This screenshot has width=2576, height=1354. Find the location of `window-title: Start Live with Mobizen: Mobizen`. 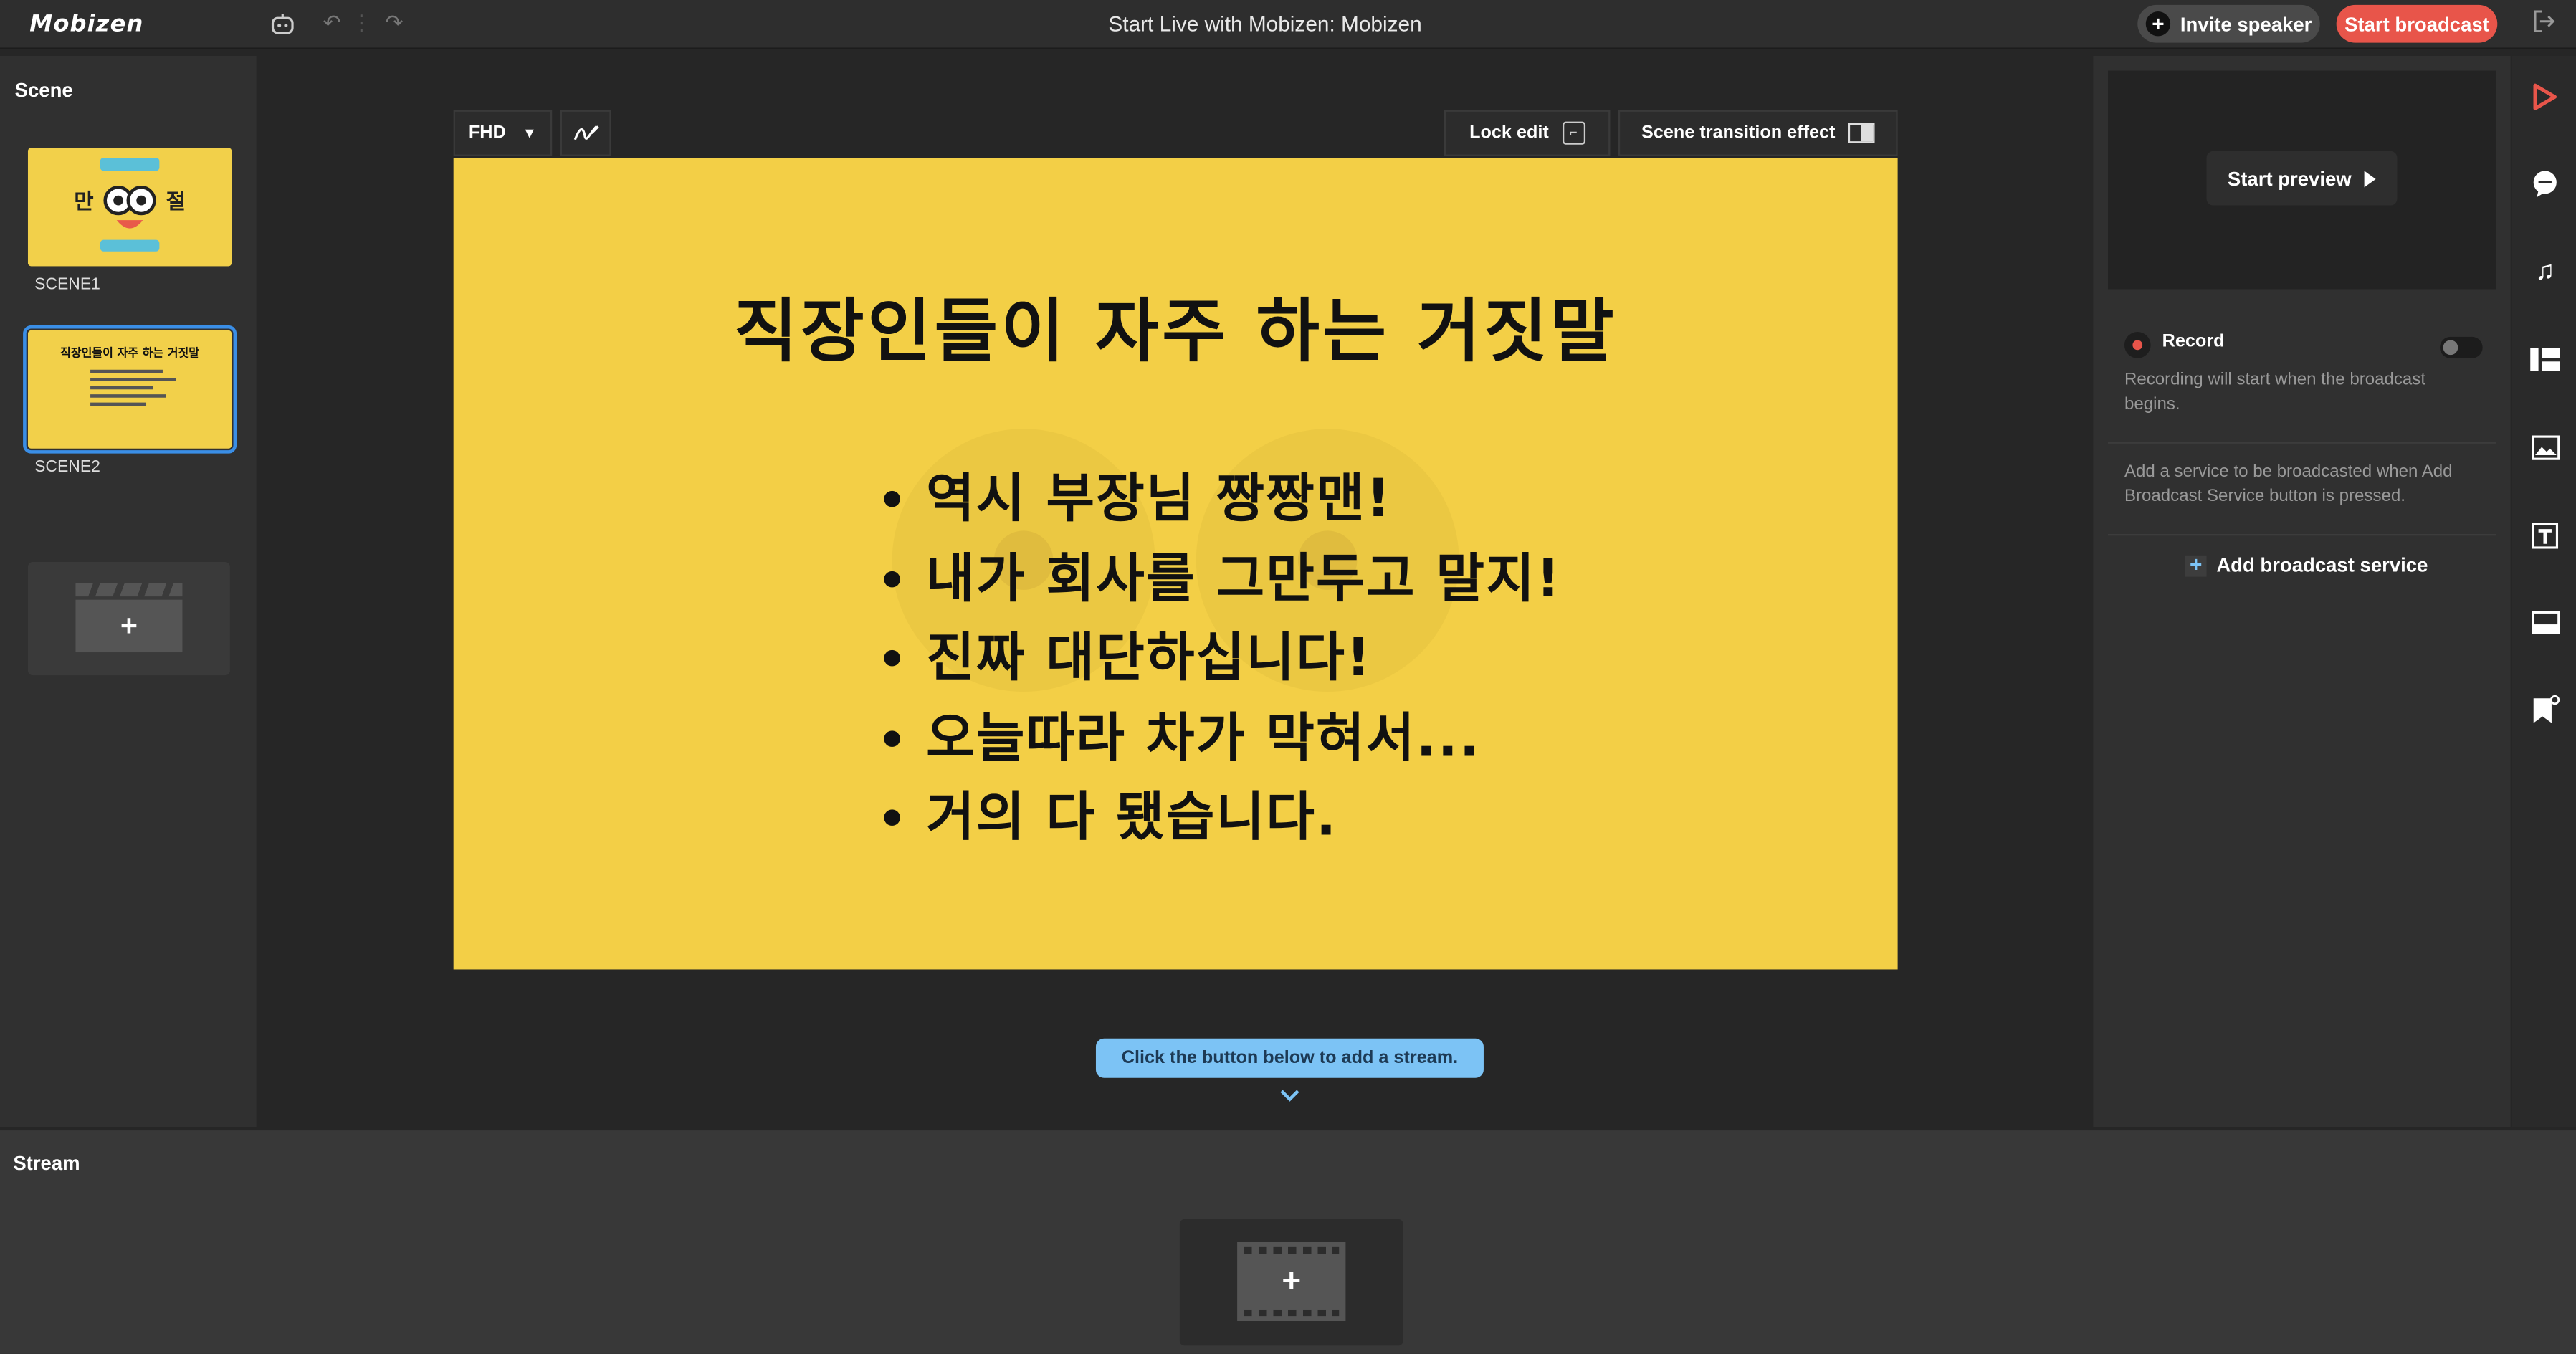

window-title: Start Live with Mobizen: Mobizen is located at coordinates (1265, 24).